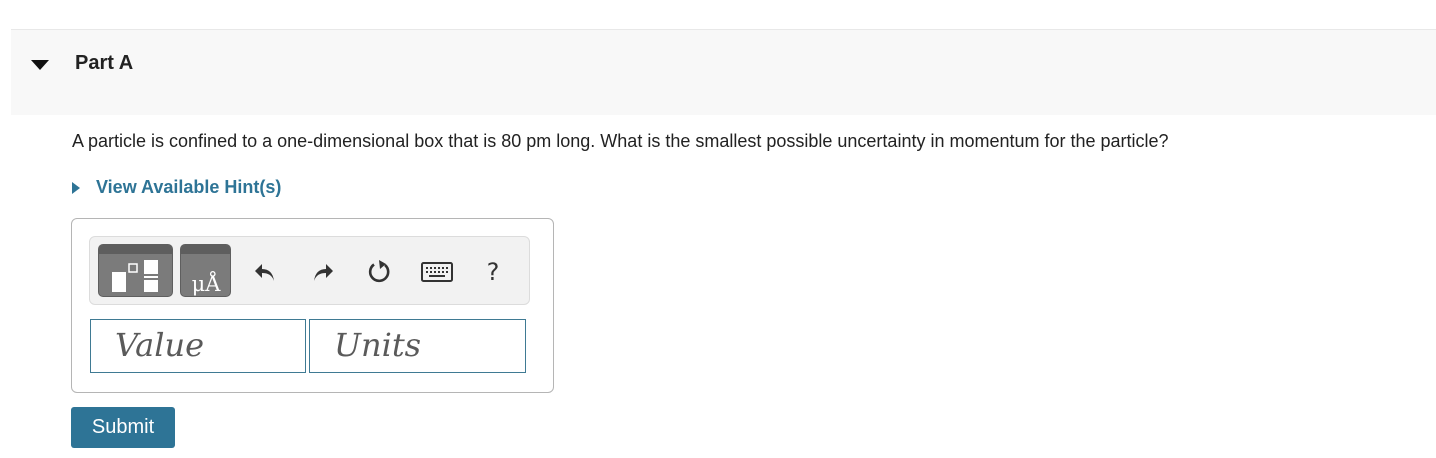 The image size is (1436, 458). I want to click on view-hints-label: View Available Hint(s), so click(189, 187).